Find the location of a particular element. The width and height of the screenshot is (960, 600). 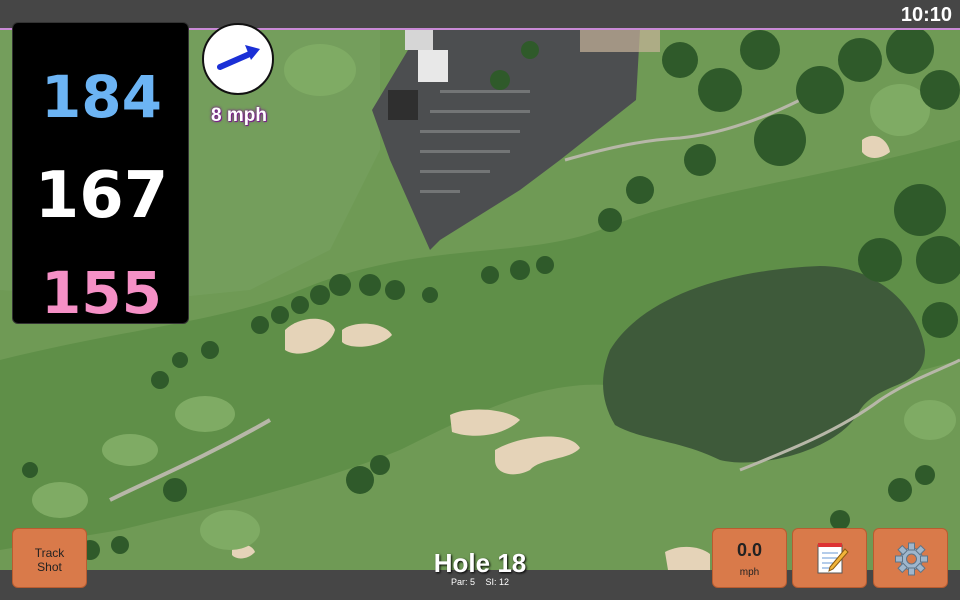

settings-button is located at coordinates (910, 558).